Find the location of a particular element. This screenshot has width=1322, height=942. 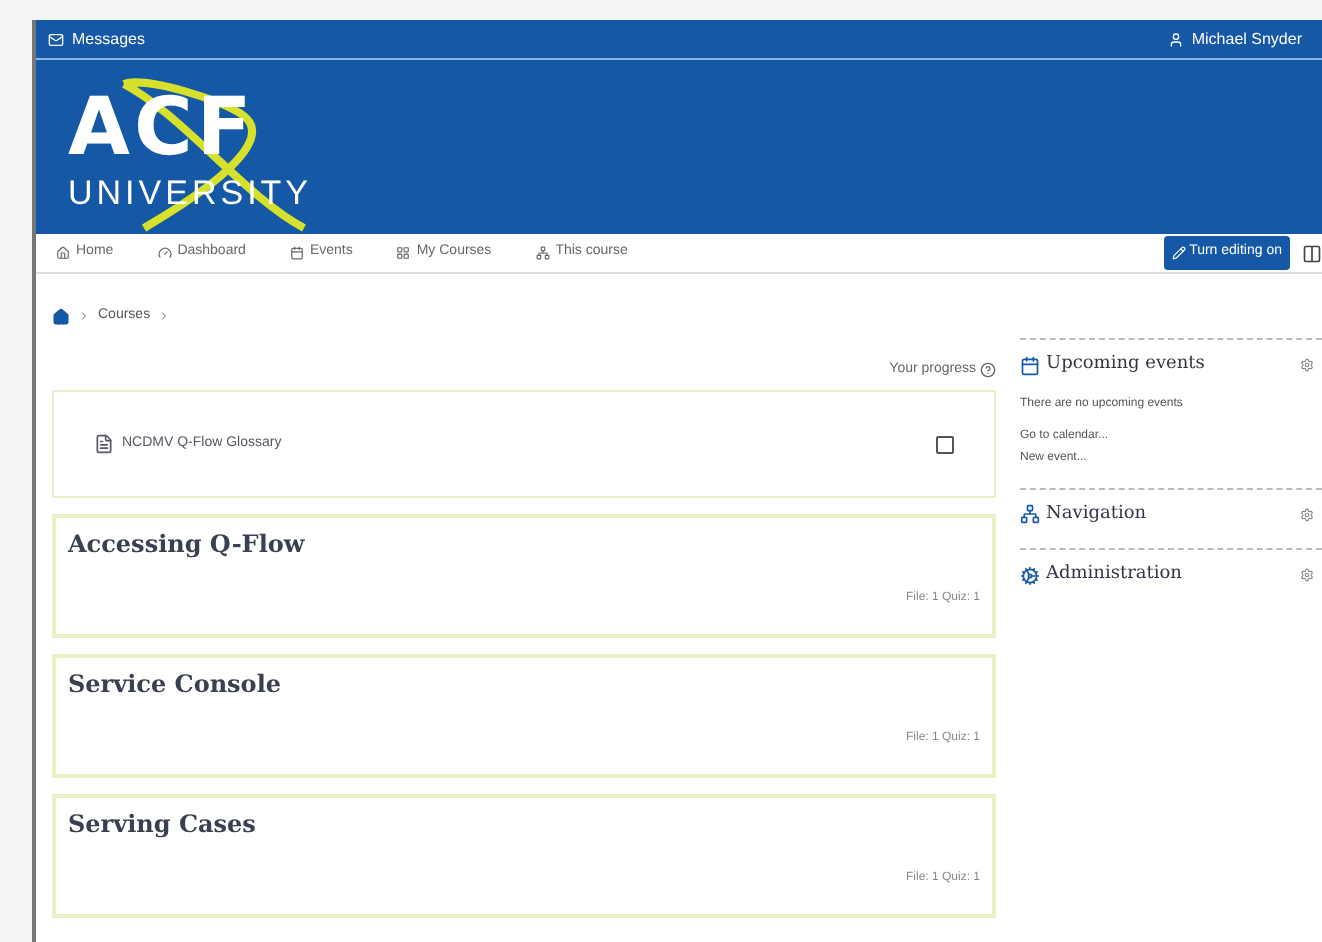

block-title: Administration is located at coordinates (1101, 575).